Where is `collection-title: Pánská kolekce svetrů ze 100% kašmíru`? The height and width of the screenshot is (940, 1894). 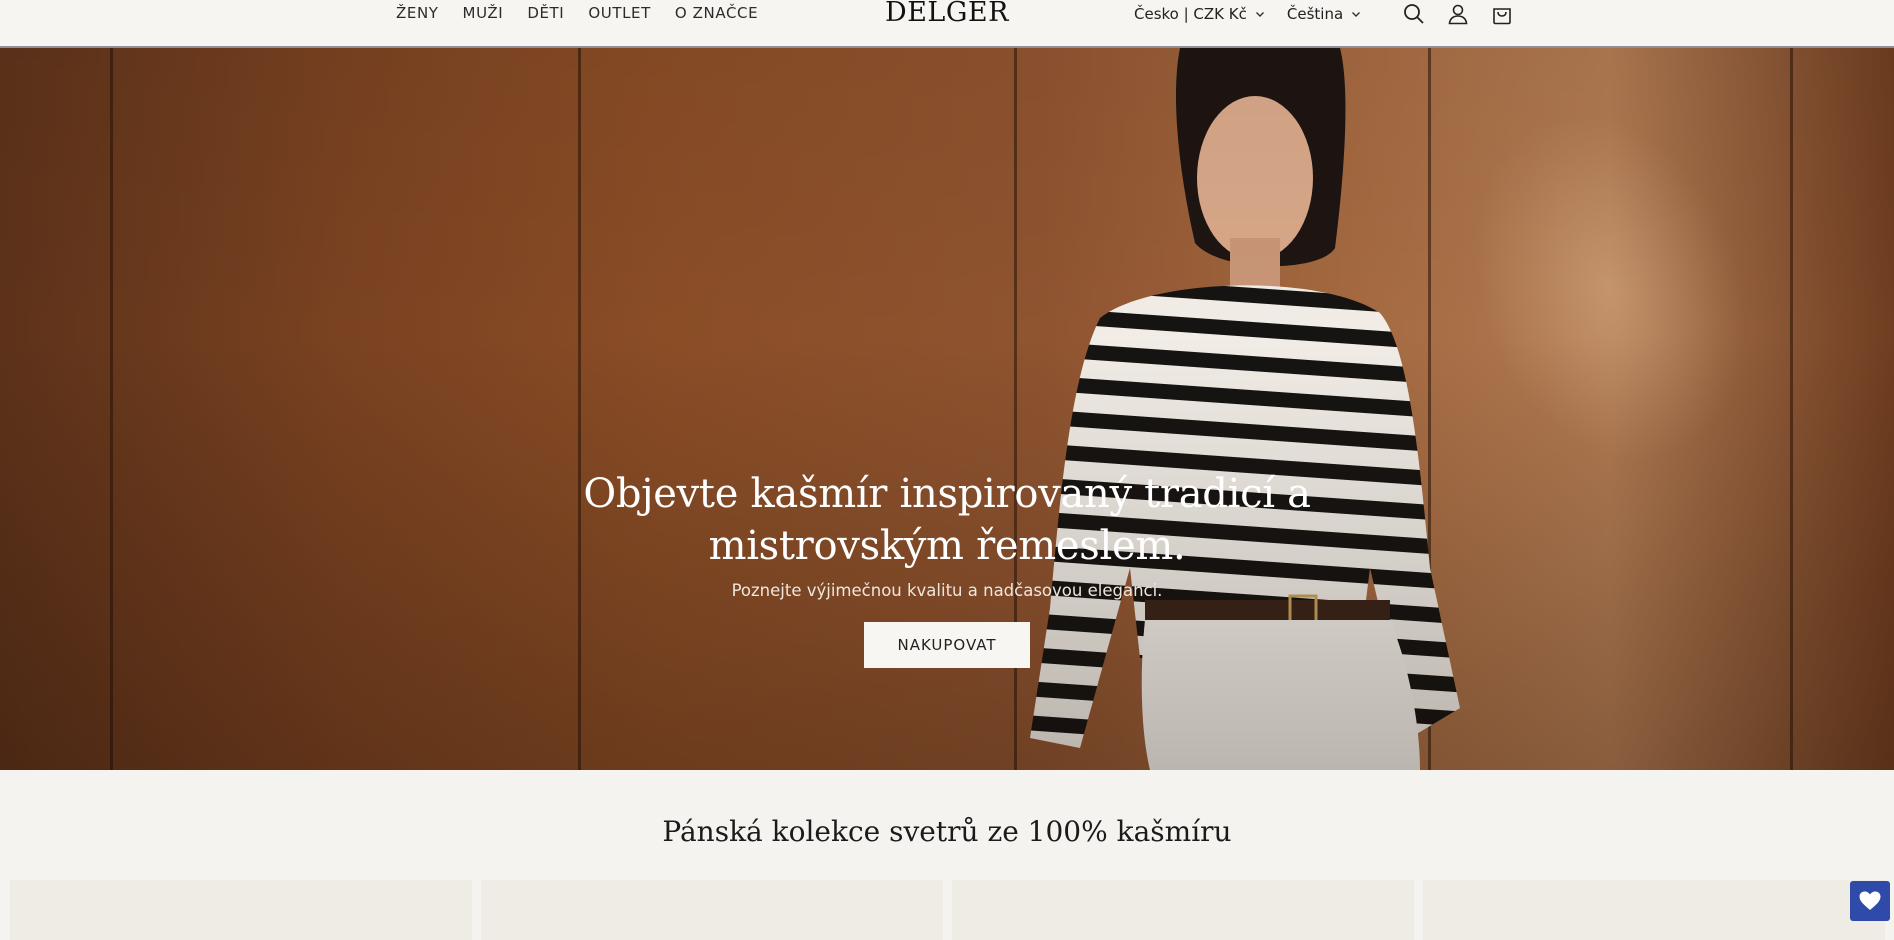
collection-title: Pánská kolekce svetrů ze 100% kašmíru is located at coordinates (947, 831).